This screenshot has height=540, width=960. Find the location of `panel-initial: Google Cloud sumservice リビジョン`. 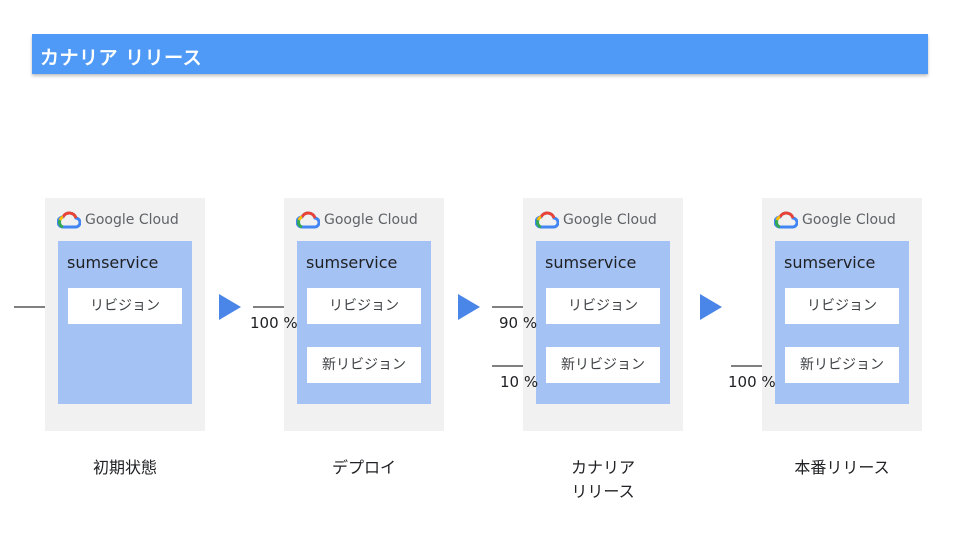

panel-initial: Google Cloud sumservice リビジョン is located at coordinates (125, 314).